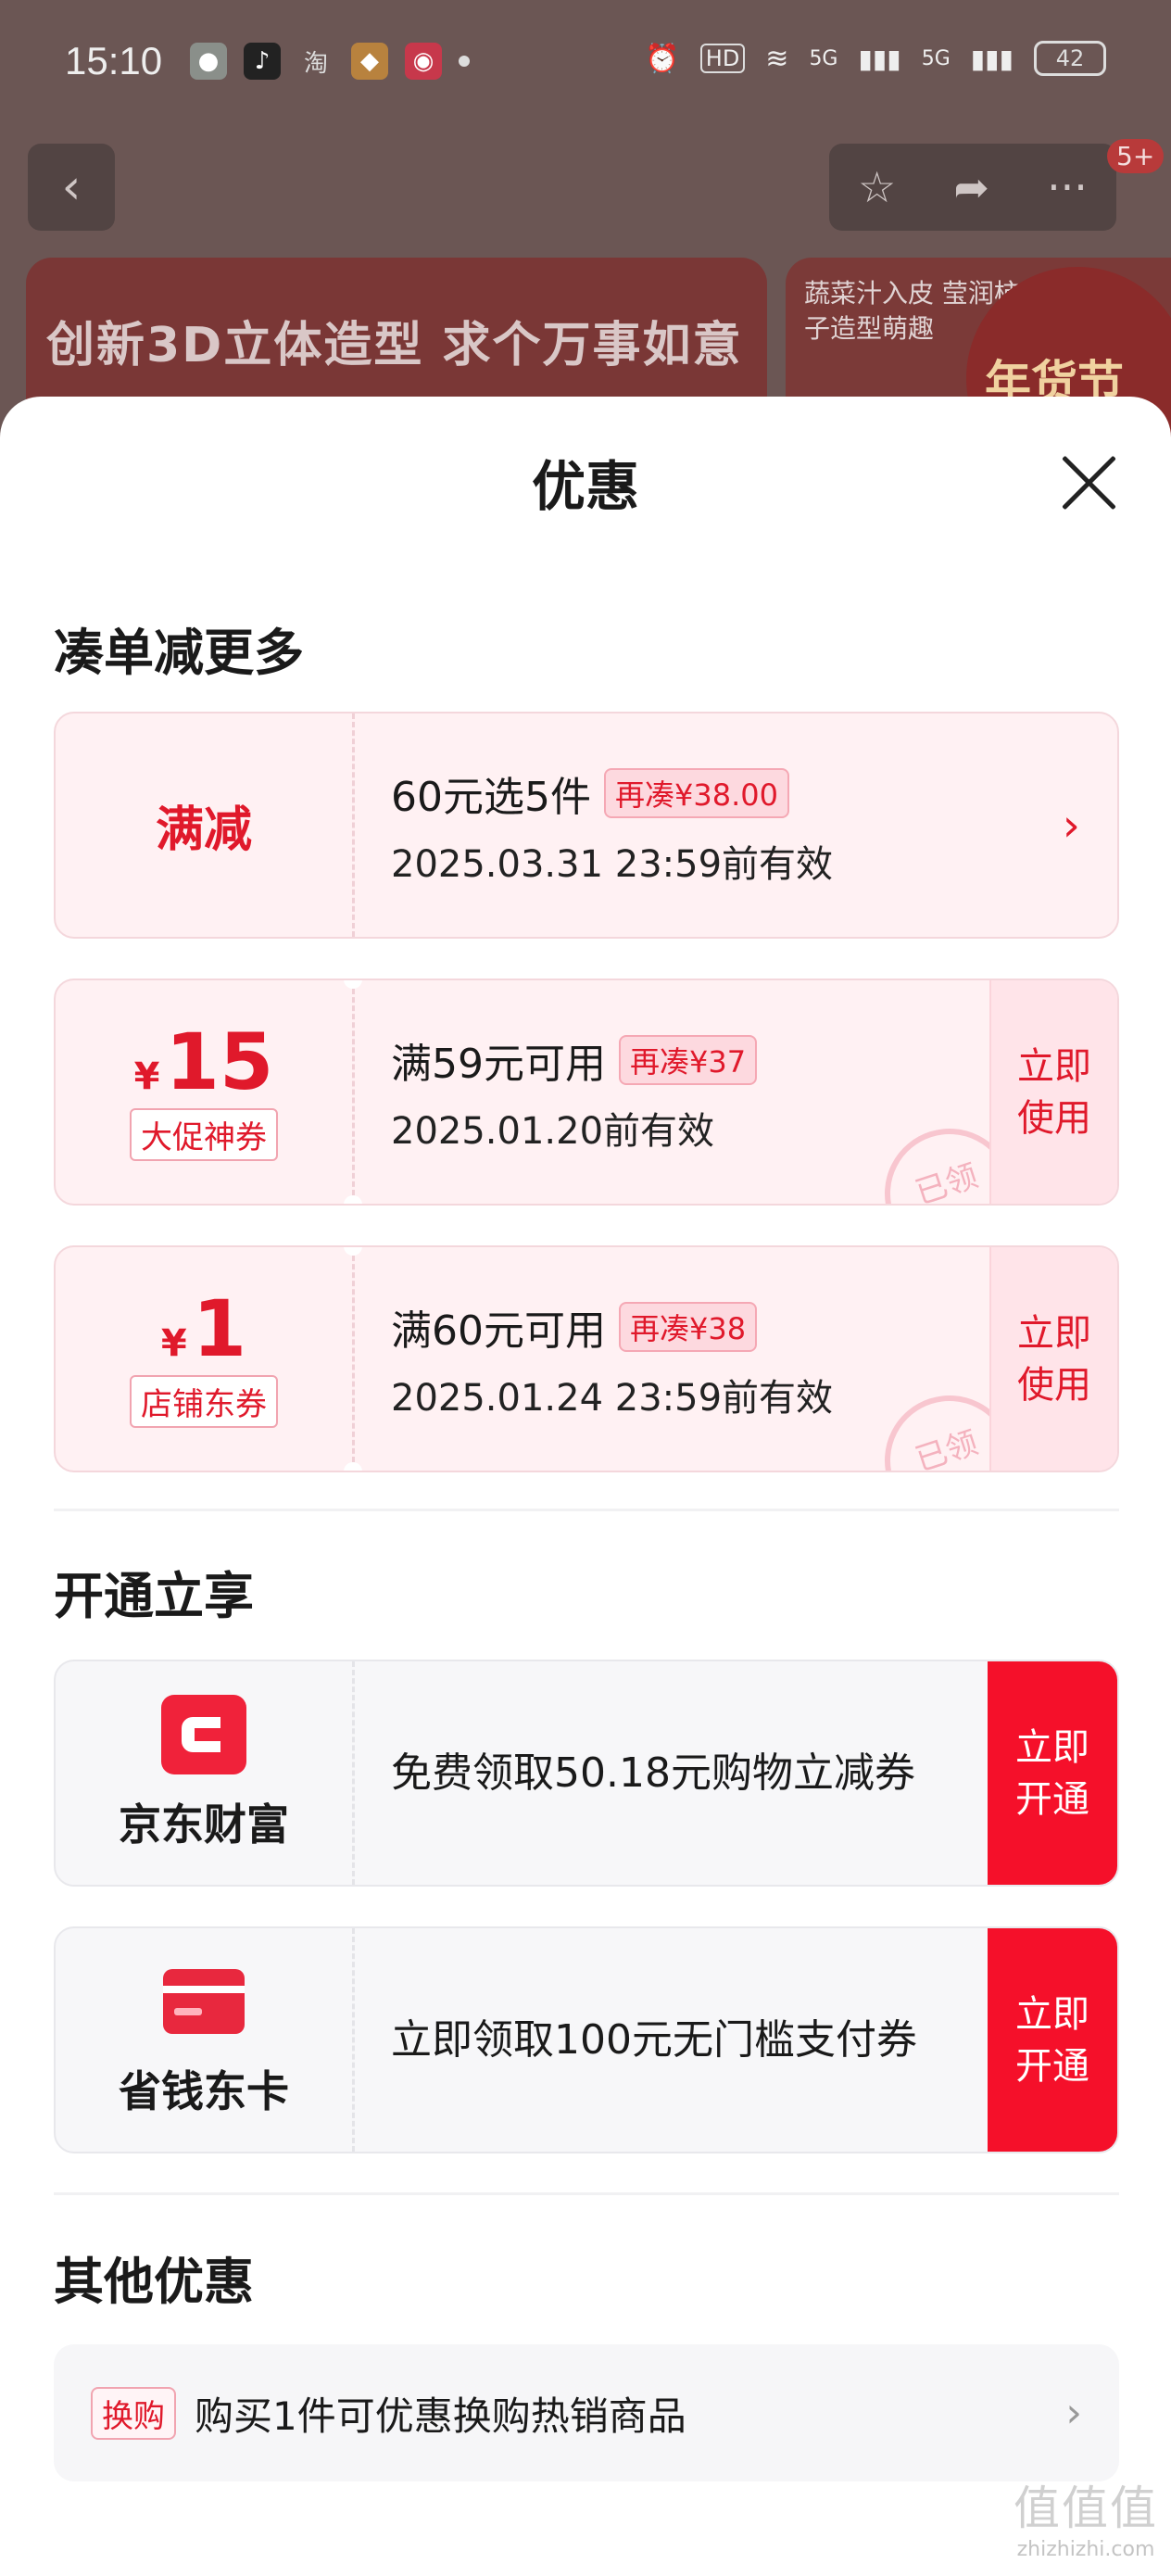 The width and height of the screenshot is (1171, 2576). What do you see at coordinates (585, 486) in the screenshot?
I see `sheet-title: 优惠` at bounding box center [585, 486].